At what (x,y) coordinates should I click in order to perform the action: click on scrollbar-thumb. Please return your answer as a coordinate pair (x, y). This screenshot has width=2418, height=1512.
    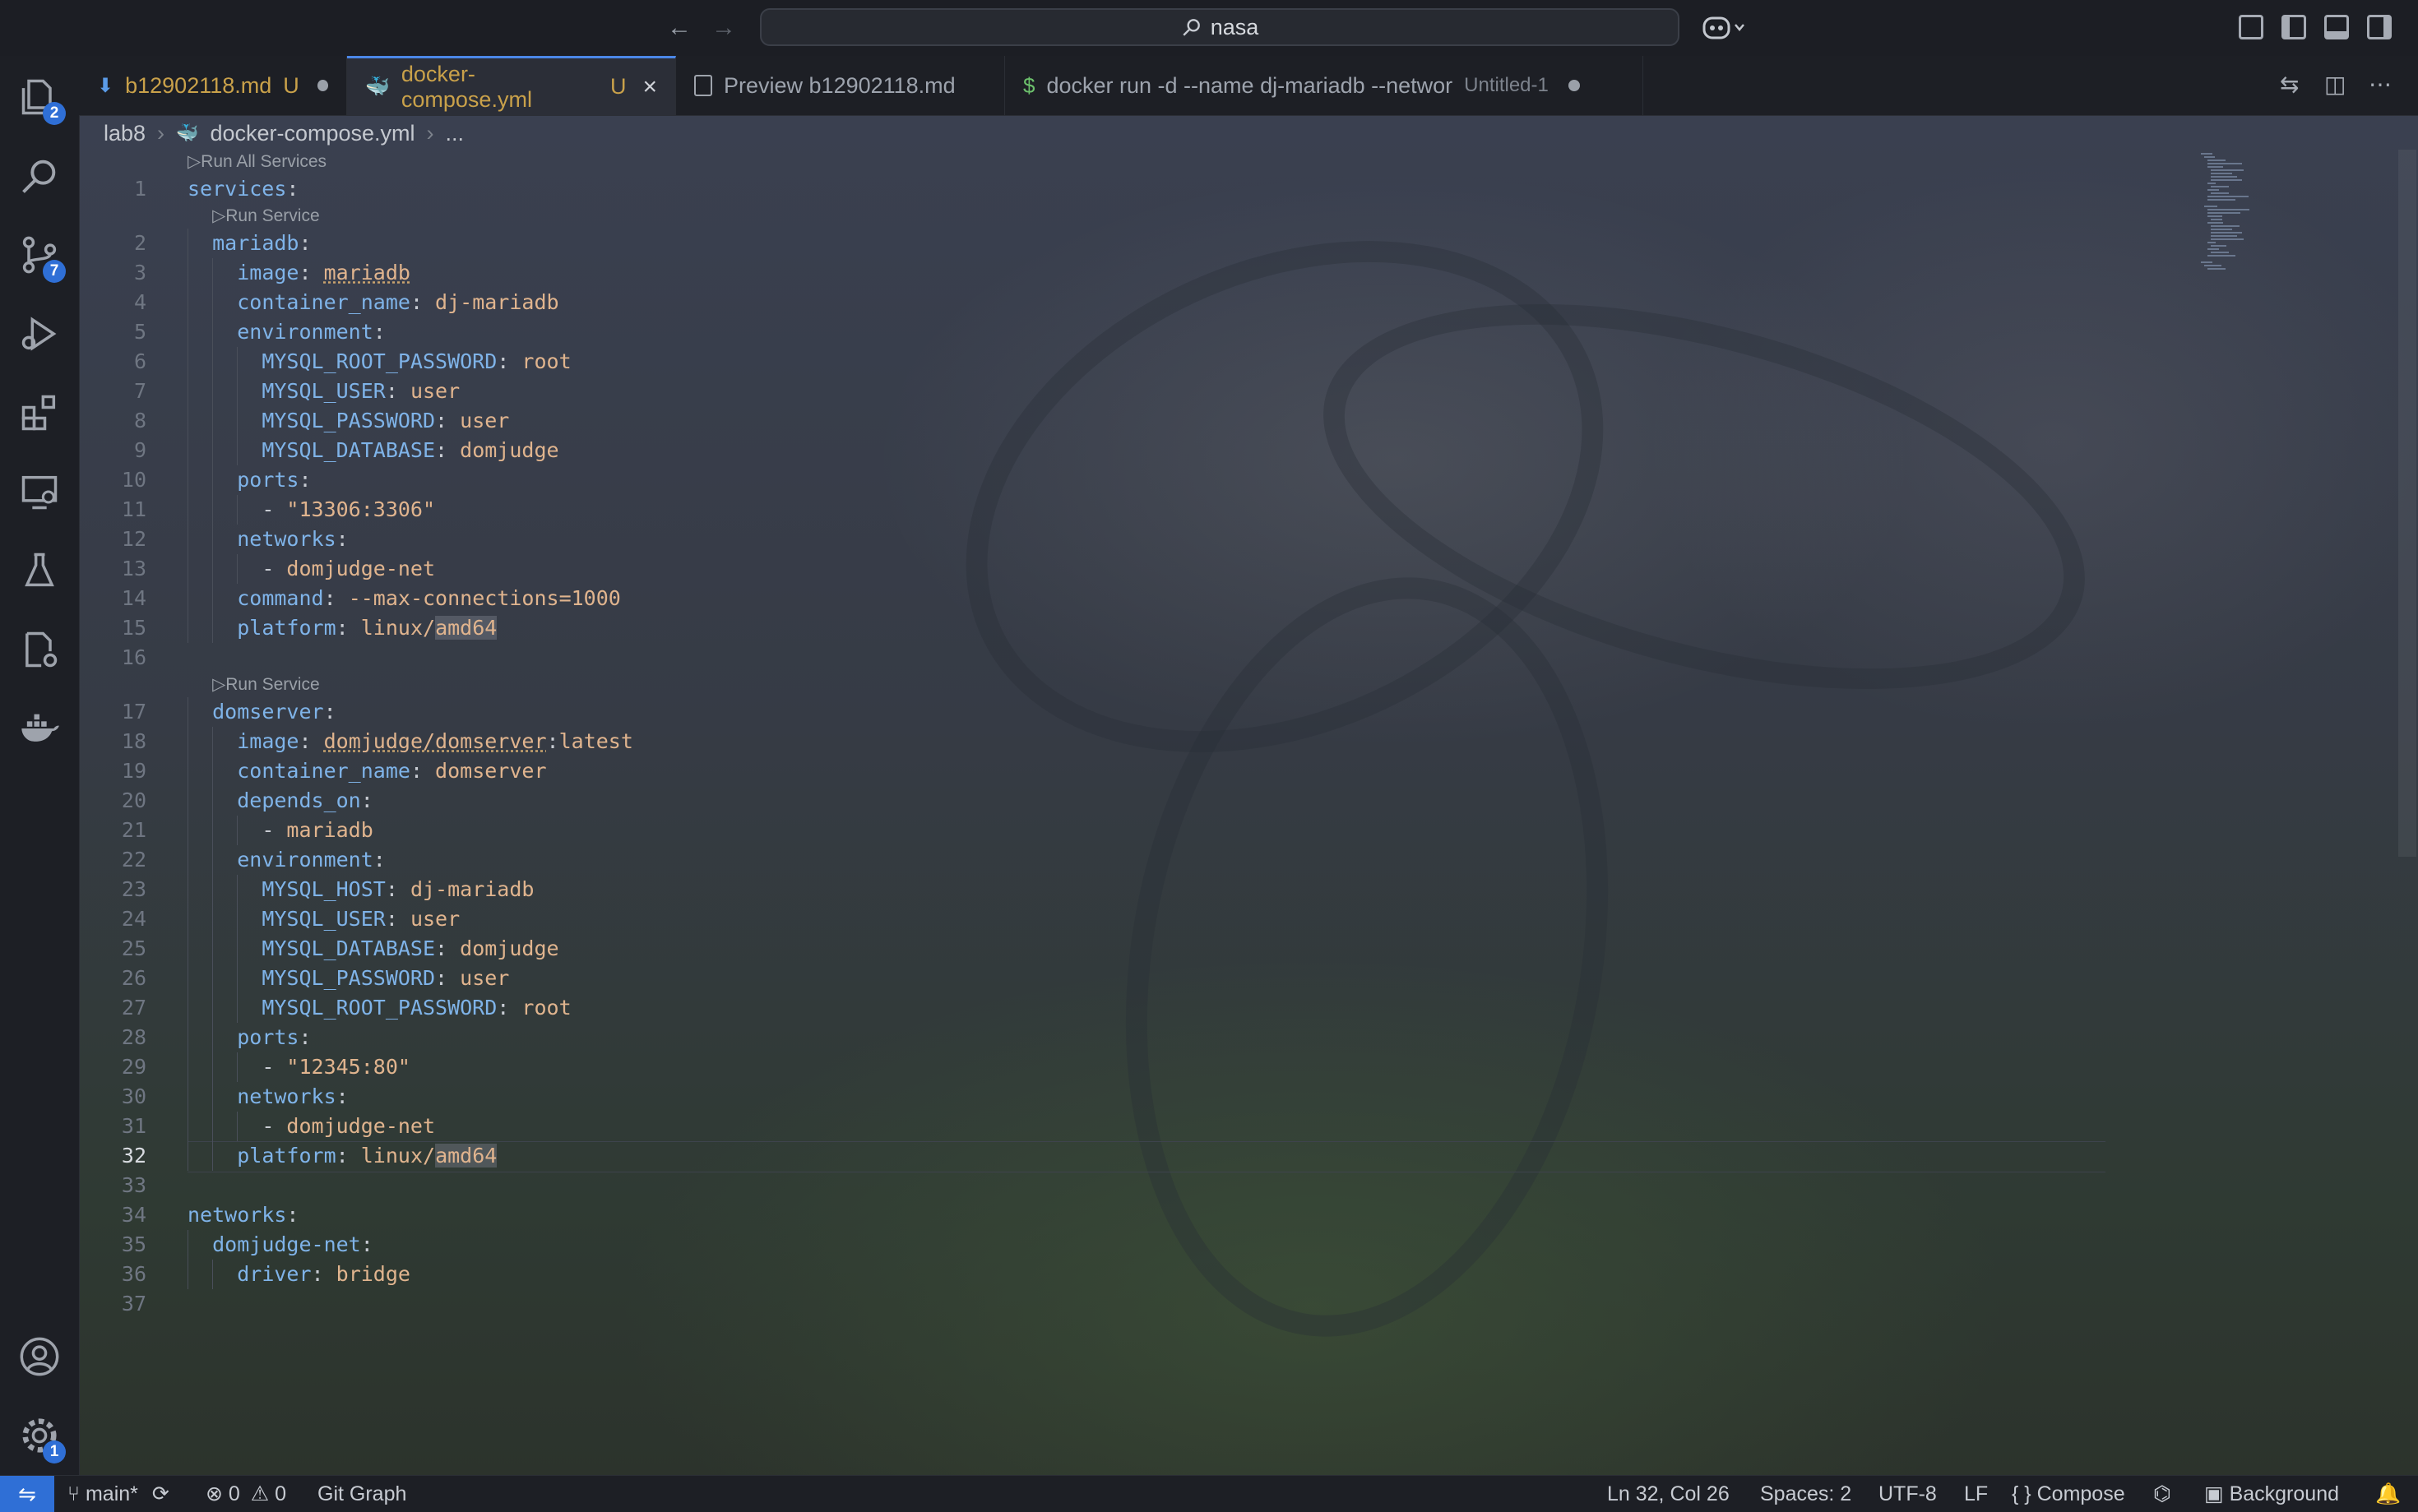
    Looking at the image, I should click on (2407, 503).